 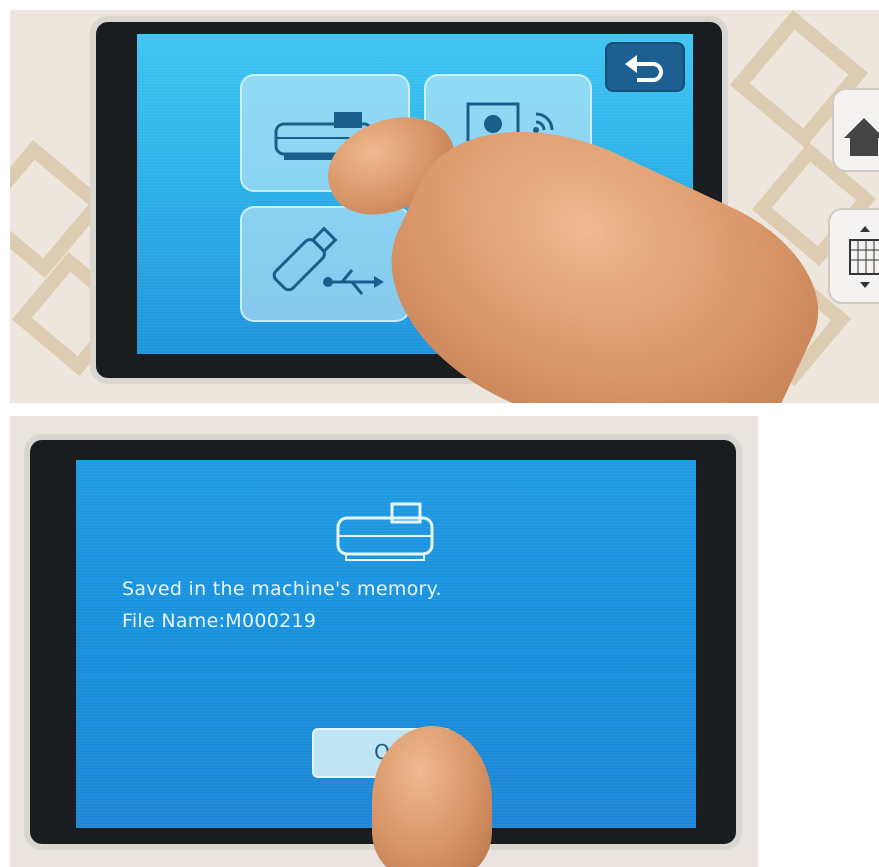 I want to click on return-arrow-icon, so click(x=644, y=68).